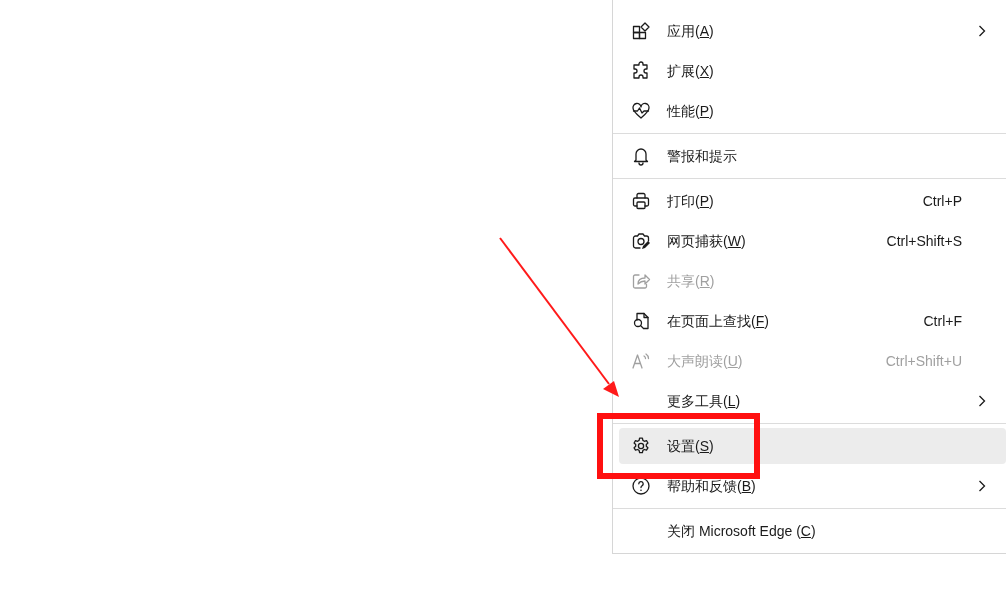 This screenshot has width=1006, height=609. I want to click on bell-icon, so click(641, 156).